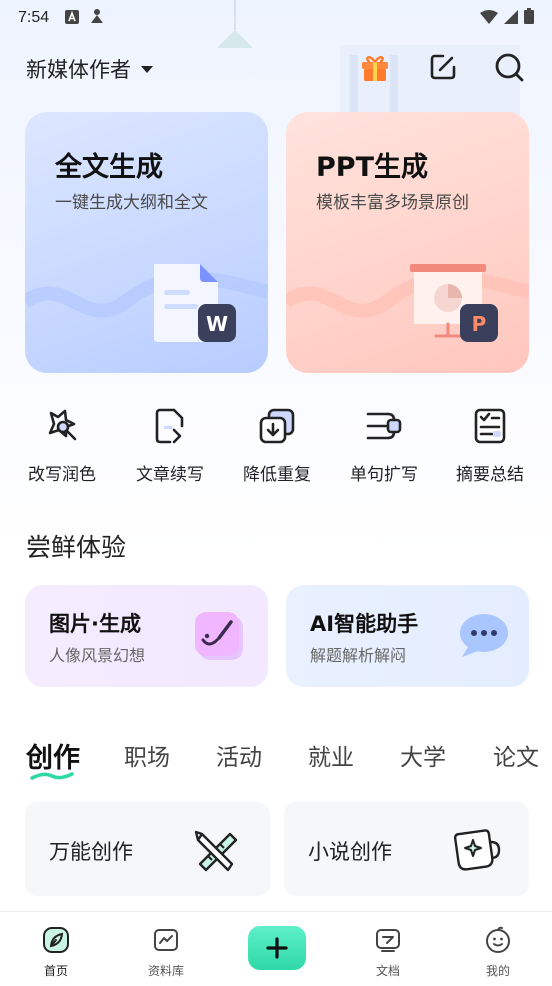 The height and width of the screenshot is (986, 552). I want to click on edit-icon, so click(443, 67).